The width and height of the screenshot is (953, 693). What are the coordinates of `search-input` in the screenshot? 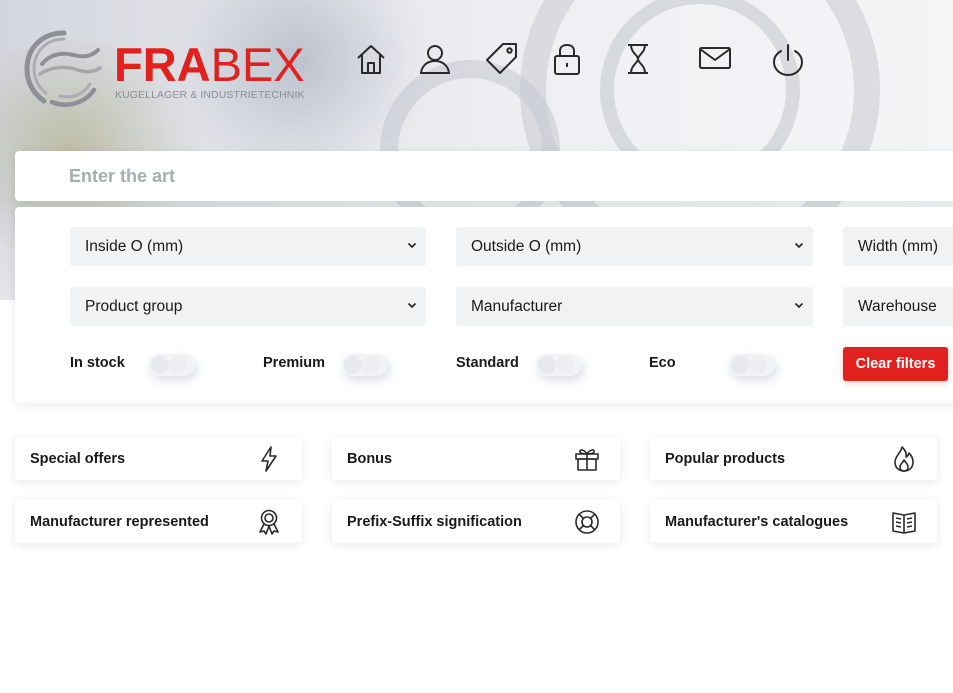 It's located at (499, 176).